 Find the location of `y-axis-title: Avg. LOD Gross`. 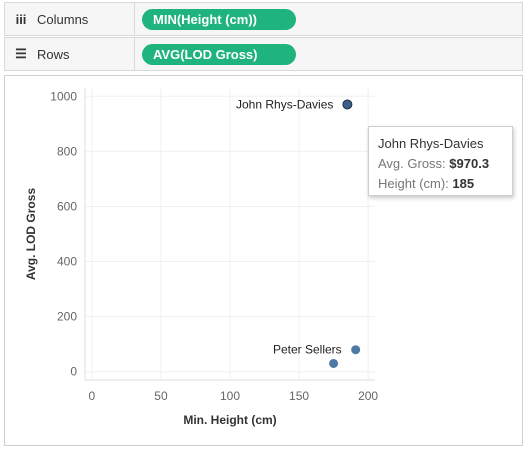

y-axis-title: Avg. LOD Gross is located at coordinates (31, 234).